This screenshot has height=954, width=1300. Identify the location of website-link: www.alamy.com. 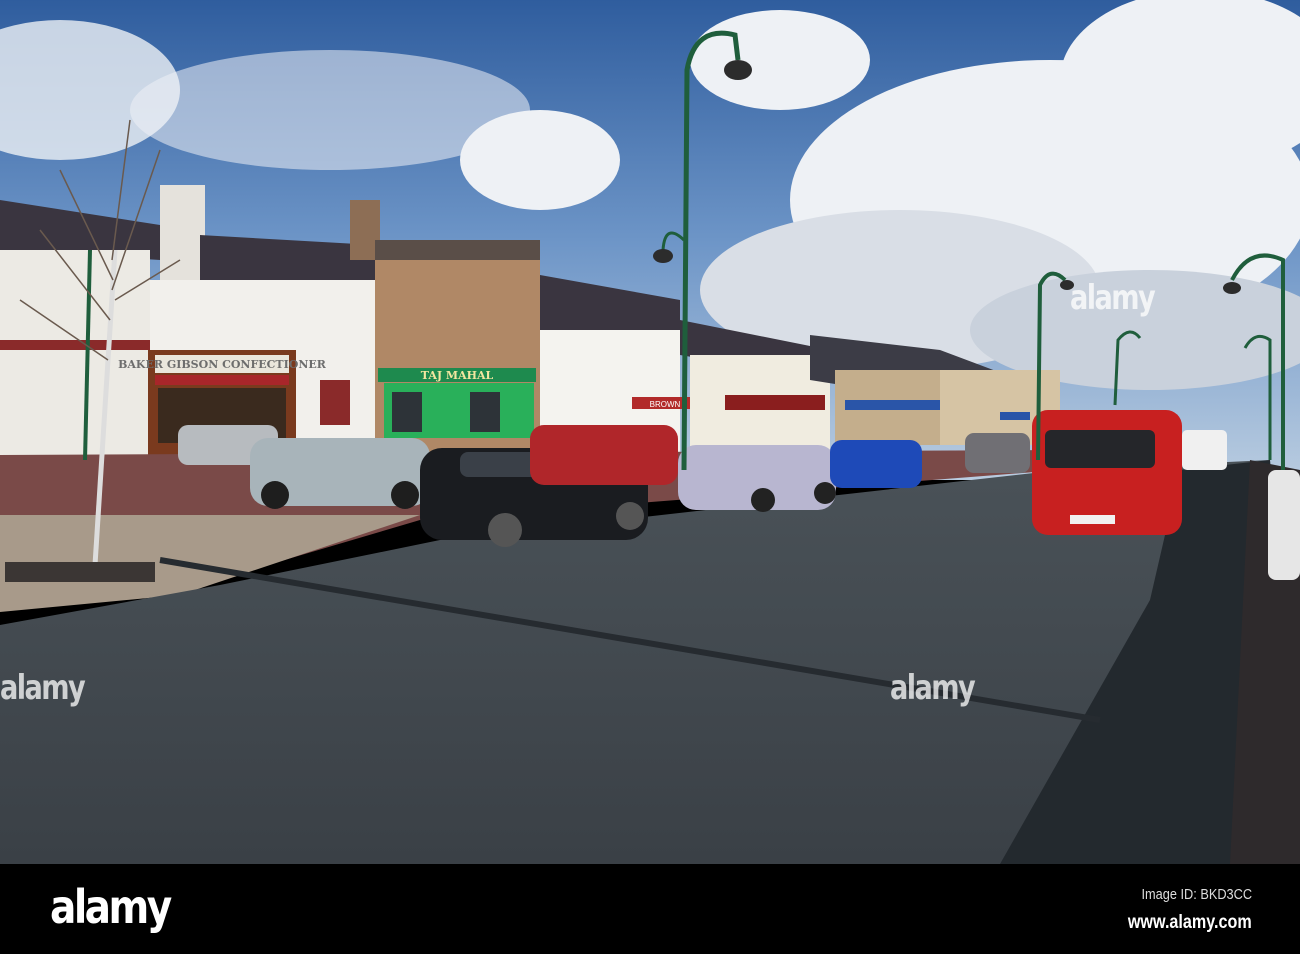
(1190, 923).